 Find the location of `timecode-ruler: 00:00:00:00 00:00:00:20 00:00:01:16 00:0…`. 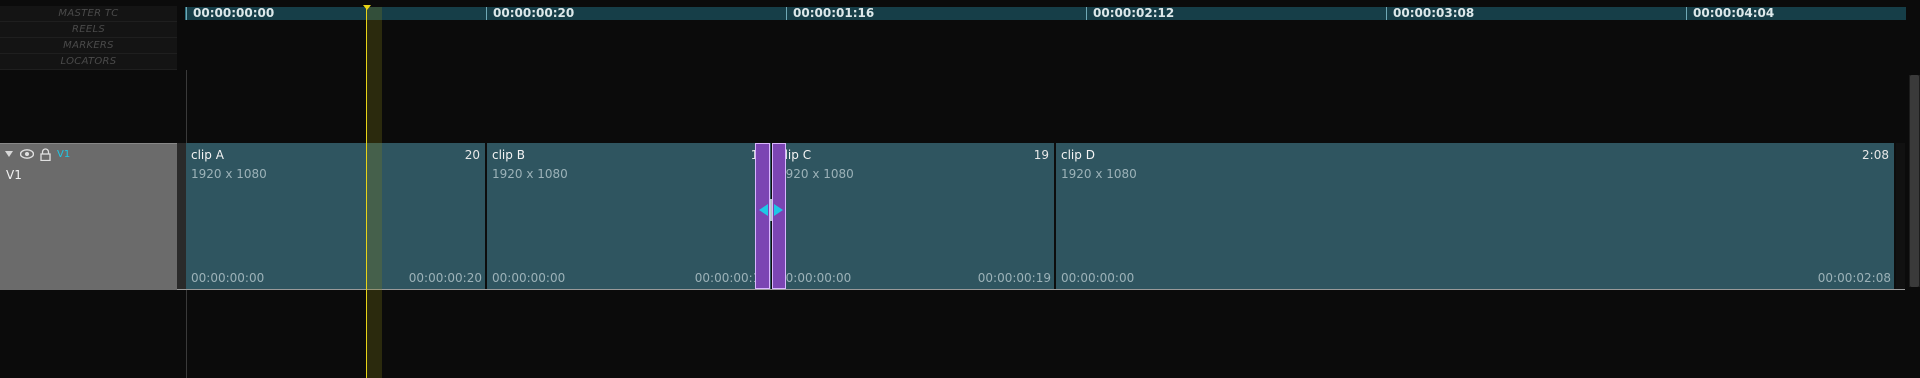

timecode-ruler: 00:00:00:00 00:00:00:20 00:00:01:16 00:0… is located at coordinates (1045, 13).